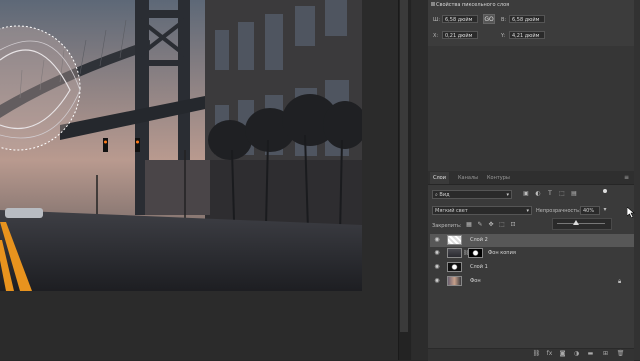  What do you see at coordinates (479, 240) in the screenshot?
I see `layer-name: Слой 2` at bounding box center [479, 240].